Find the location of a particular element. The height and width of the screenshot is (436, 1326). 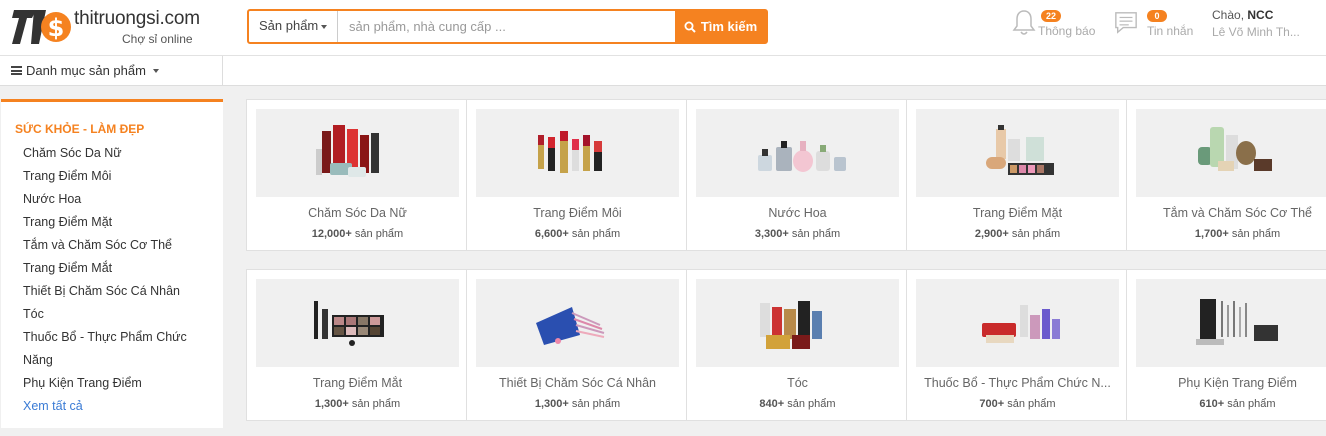

count-value: 1,700+ is located at coordinates (1211, 234).